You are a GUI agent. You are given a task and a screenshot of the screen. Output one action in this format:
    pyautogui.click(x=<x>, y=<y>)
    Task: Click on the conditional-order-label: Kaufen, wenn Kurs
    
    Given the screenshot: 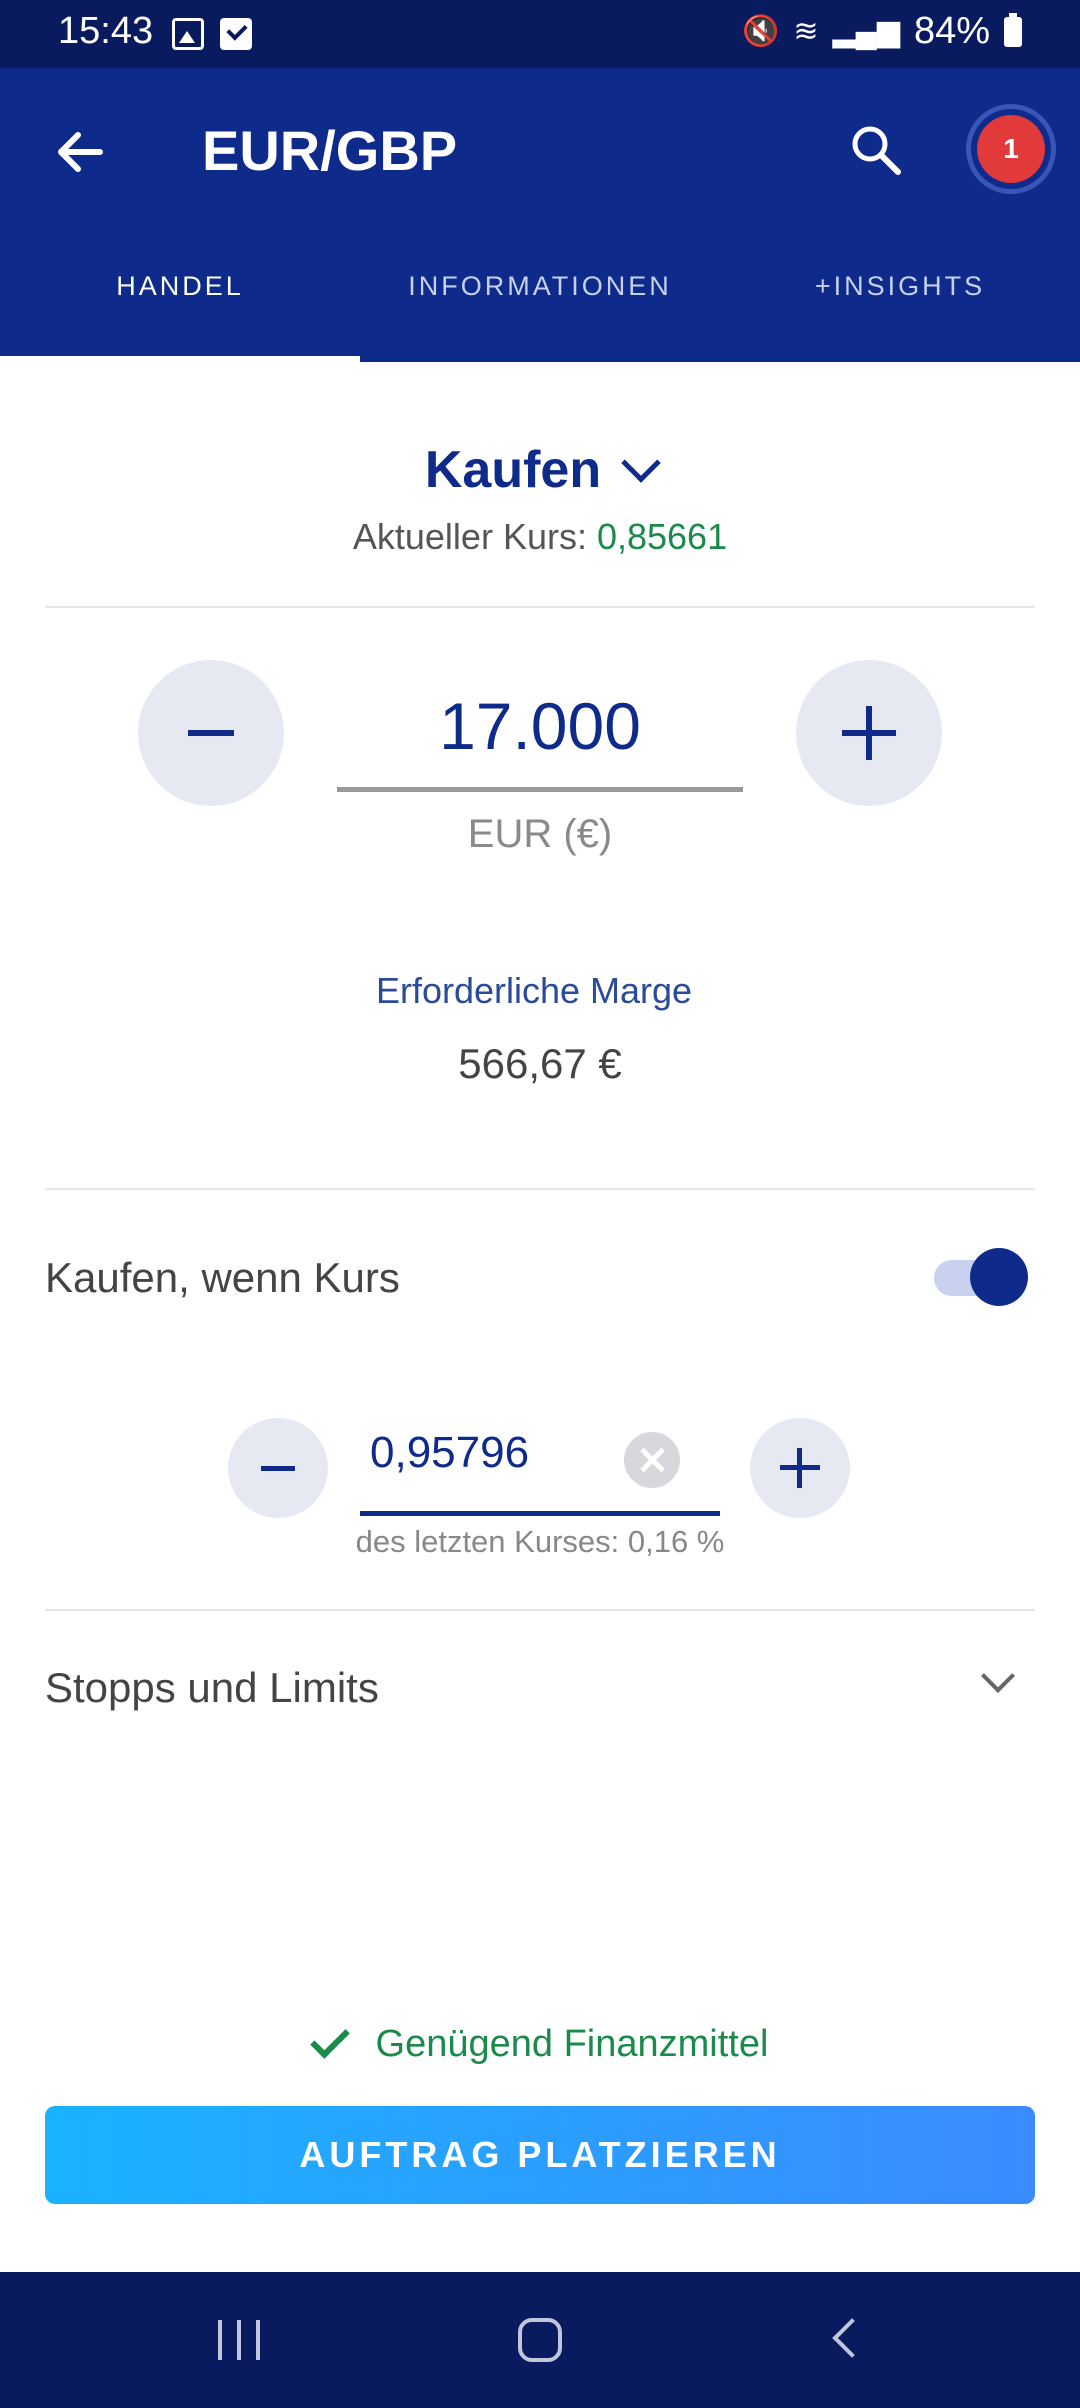 What is the action you would take?
    pyautogui.click(x=222, y=1277)
    